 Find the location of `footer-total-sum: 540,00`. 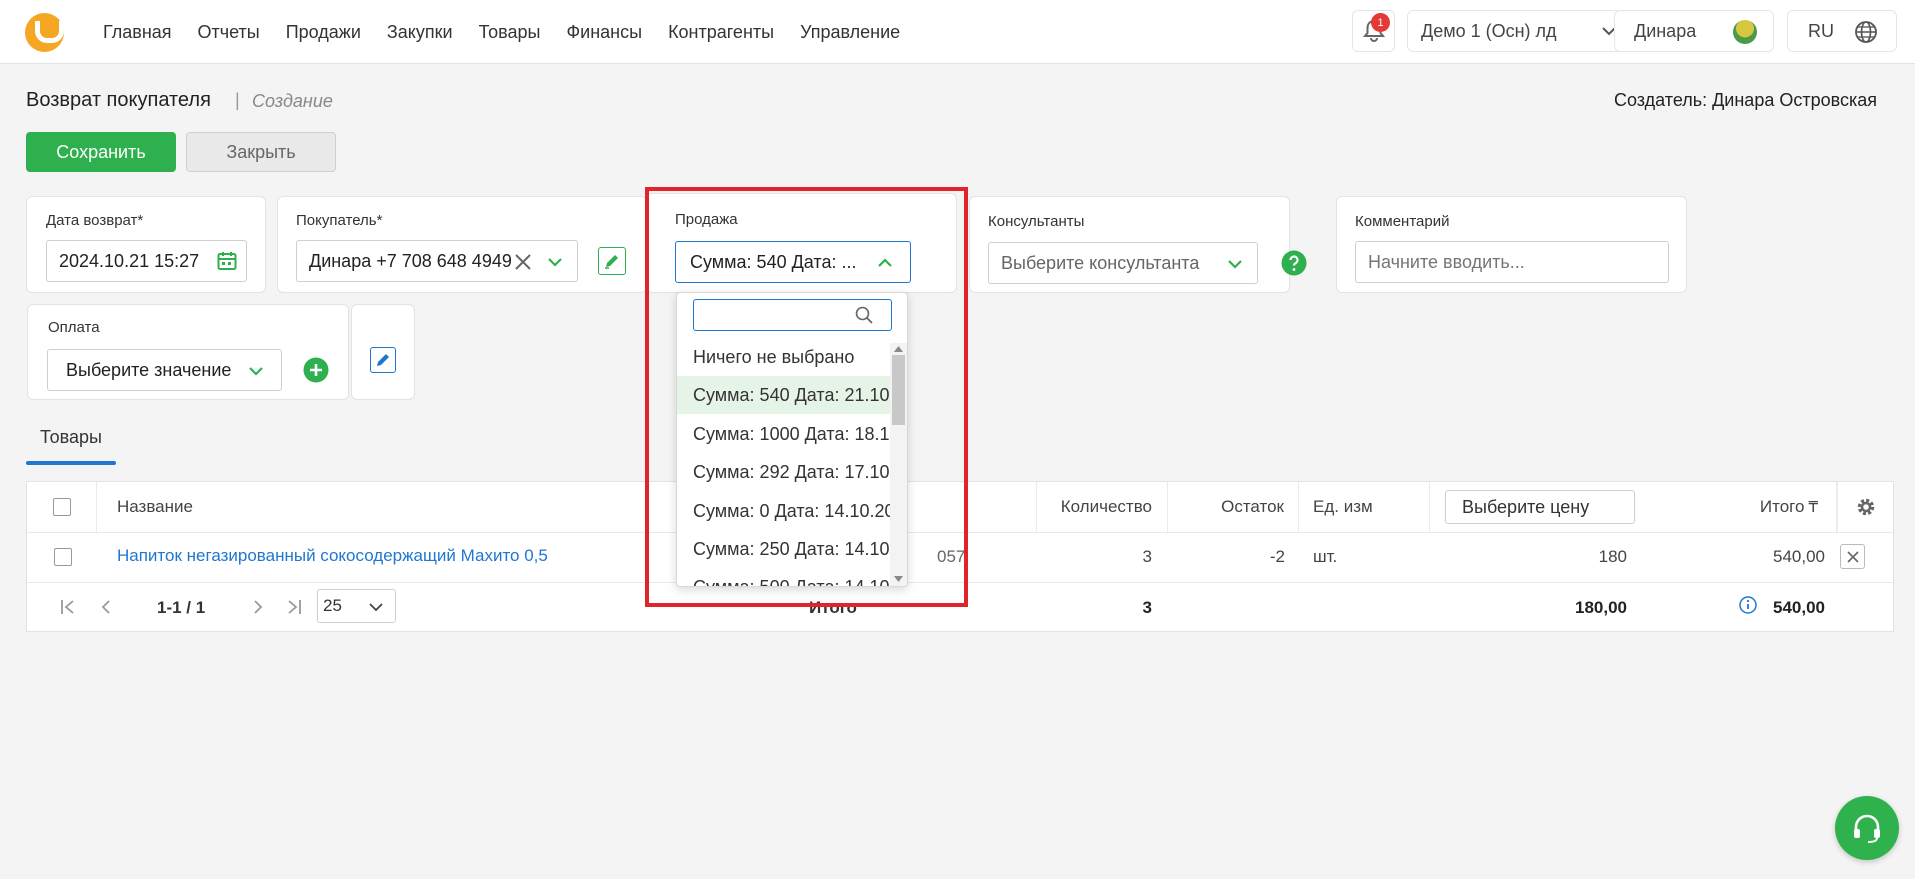

footer-total-sum: 540,00 is located at coordinates (1799, 607).